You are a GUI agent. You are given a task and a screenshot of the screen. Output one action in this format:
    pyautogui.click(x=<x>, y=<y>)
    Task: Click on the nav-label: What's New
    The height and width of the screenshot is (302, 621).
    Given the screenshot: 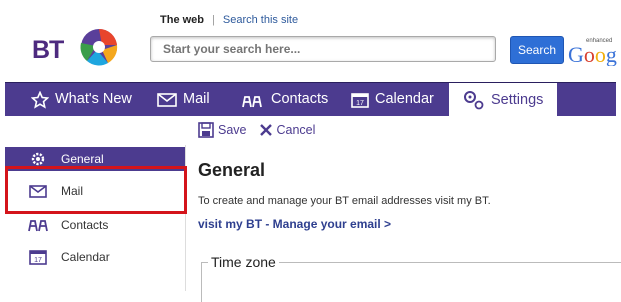 What is the action you would take?
    pyautogui.click(x=93, y=99)
    